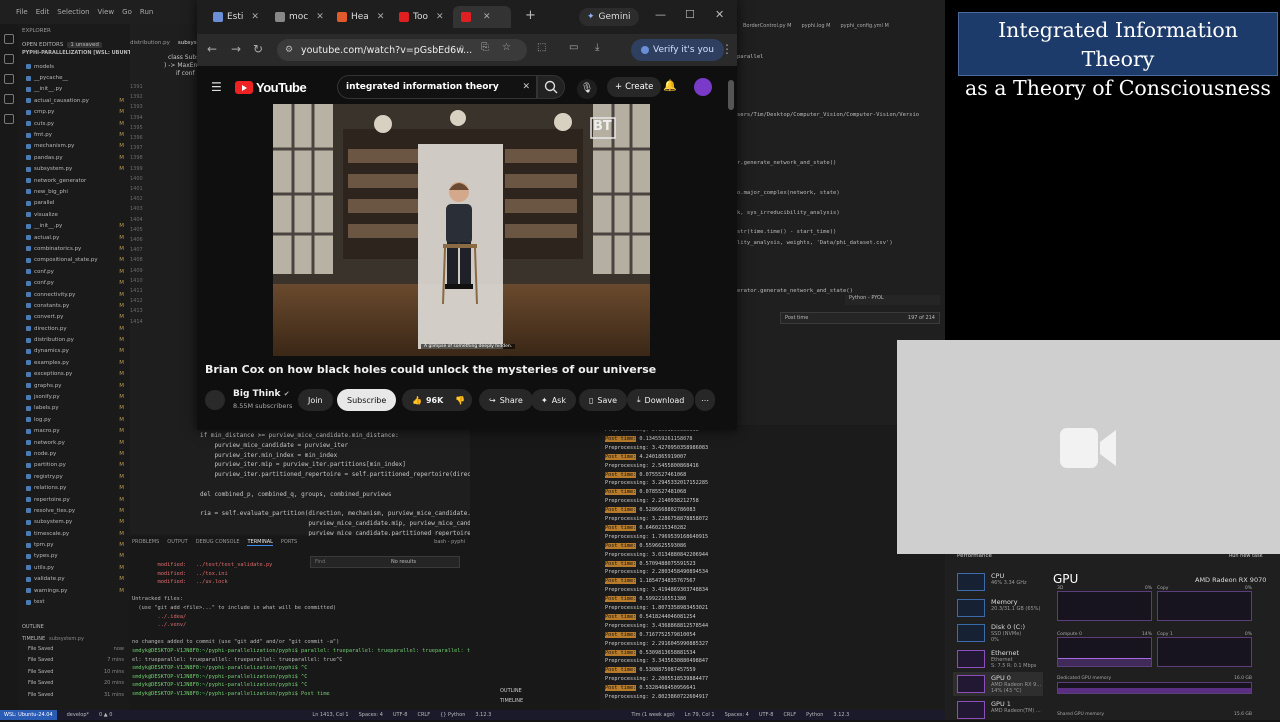 Image resolution: width=1280 pixels, height=722 pixels. Describe the element at coordinates (78, 408) in the screenshot. I see `file-tree-item: labels.py M` at that location.